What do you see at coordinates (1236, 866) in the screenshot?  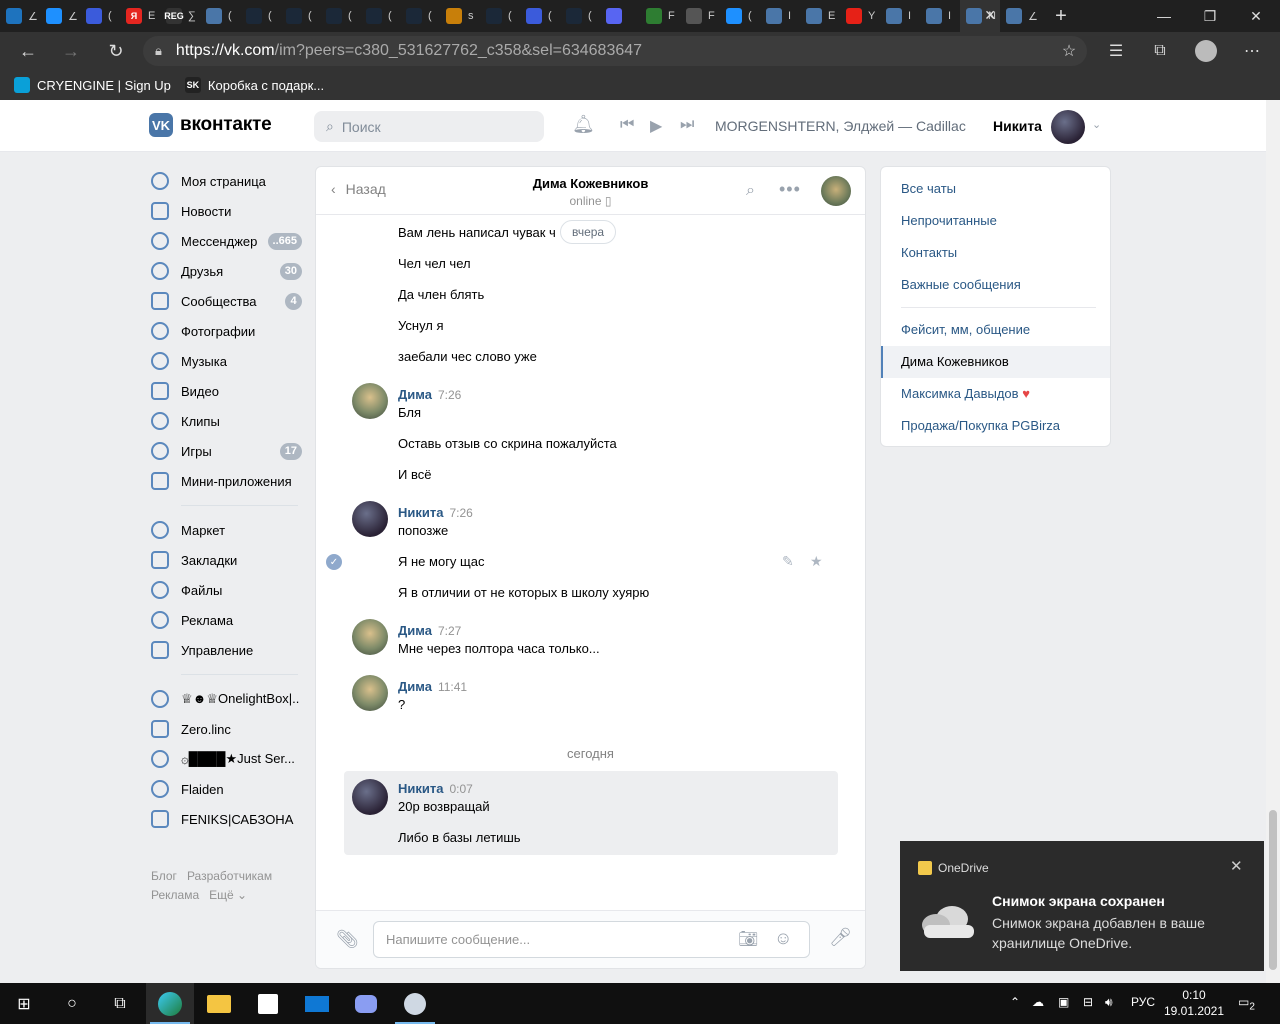 I see `close-icon: ✕` at bounding box center [1236, 866].